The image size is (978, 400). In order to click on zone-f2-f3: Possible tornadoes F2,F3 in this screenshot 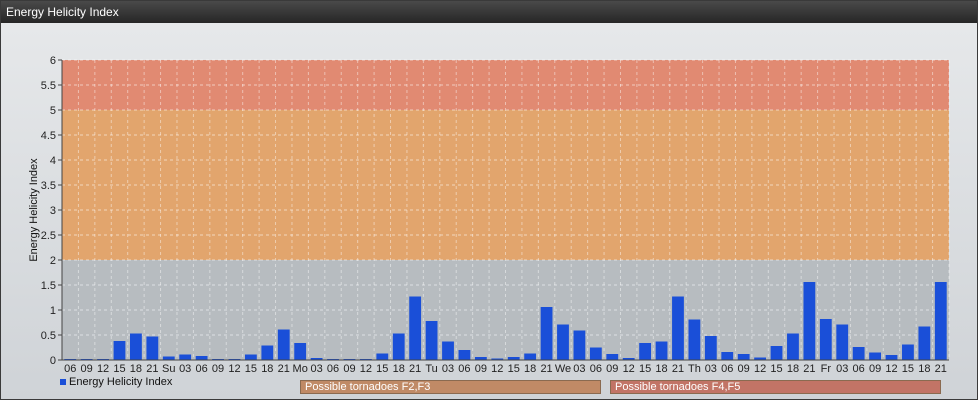, I will do `click(450, 387)`.